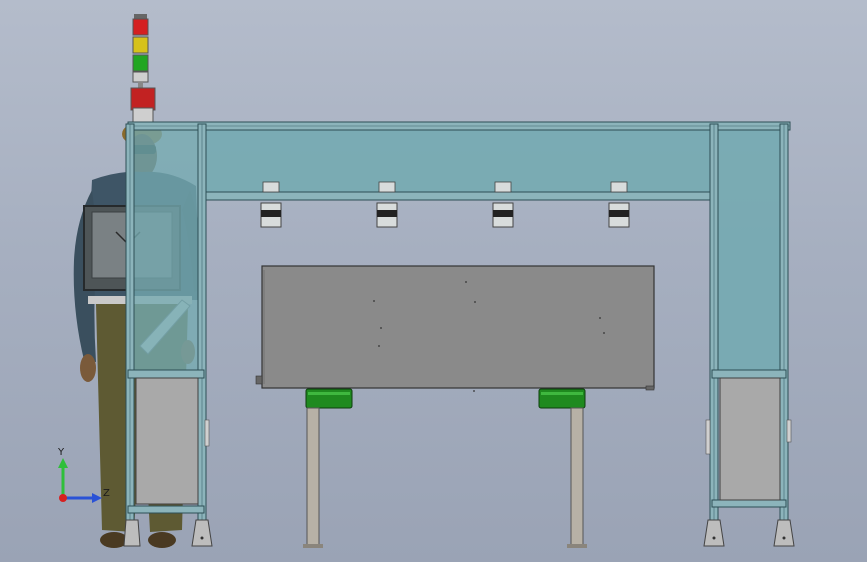  Describe the element at coordinates (172, 441) in the screenshot. I see `left-cabinet` at that location.